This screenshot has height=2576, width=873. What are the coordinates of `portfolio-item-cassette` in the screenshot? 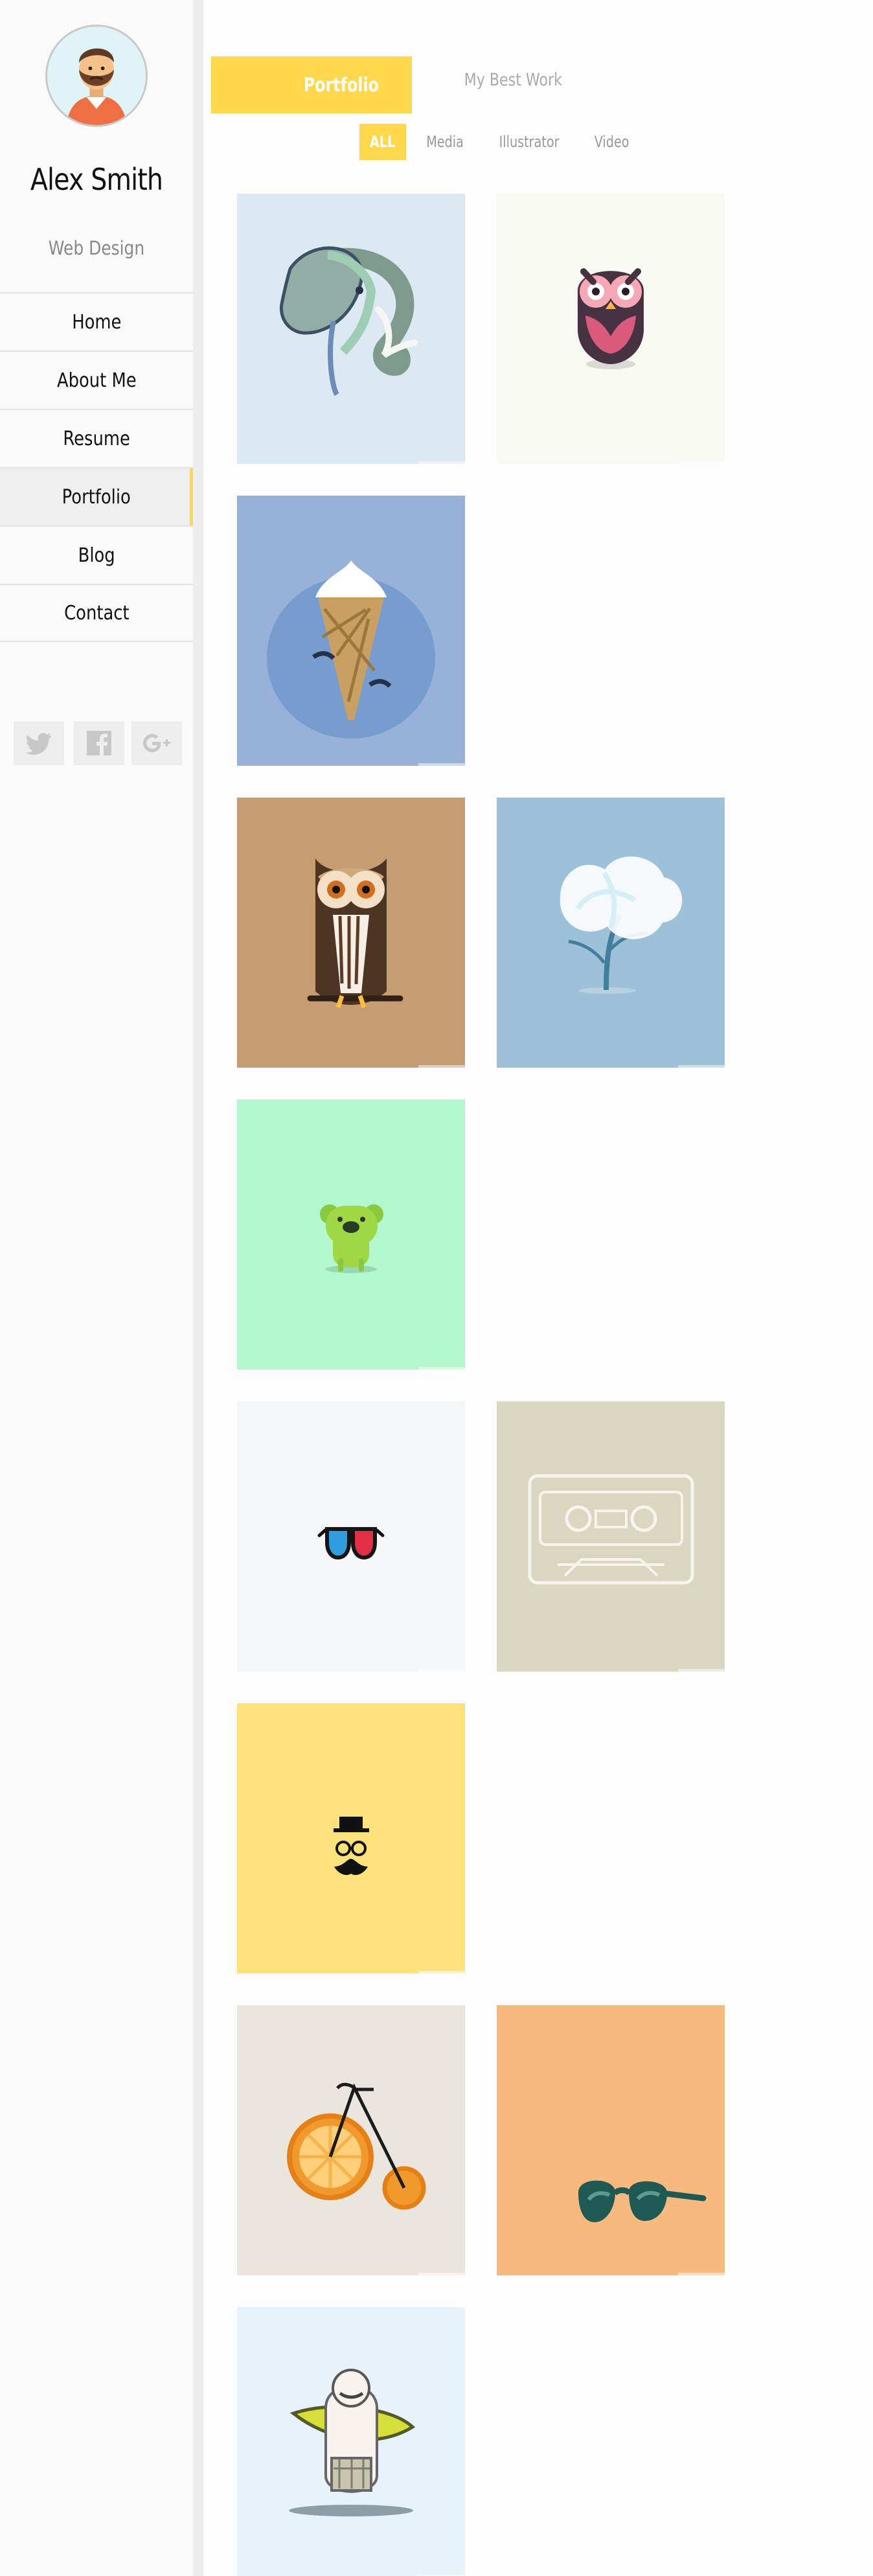 It's located at (611, 1536).